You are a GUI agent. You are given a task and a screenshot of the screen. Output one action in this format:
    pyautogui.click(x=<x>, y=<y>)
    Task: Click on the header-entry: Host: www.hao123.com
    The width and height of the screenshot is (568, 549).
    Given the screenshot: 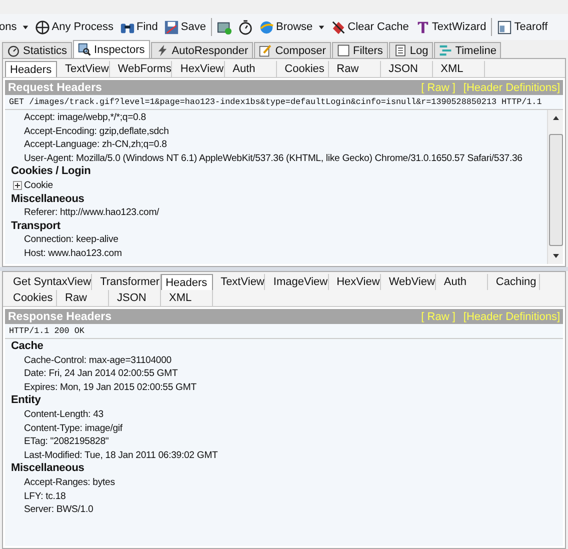 What is the action you would take?
    pyautogui.click(x=73, y=253)
    